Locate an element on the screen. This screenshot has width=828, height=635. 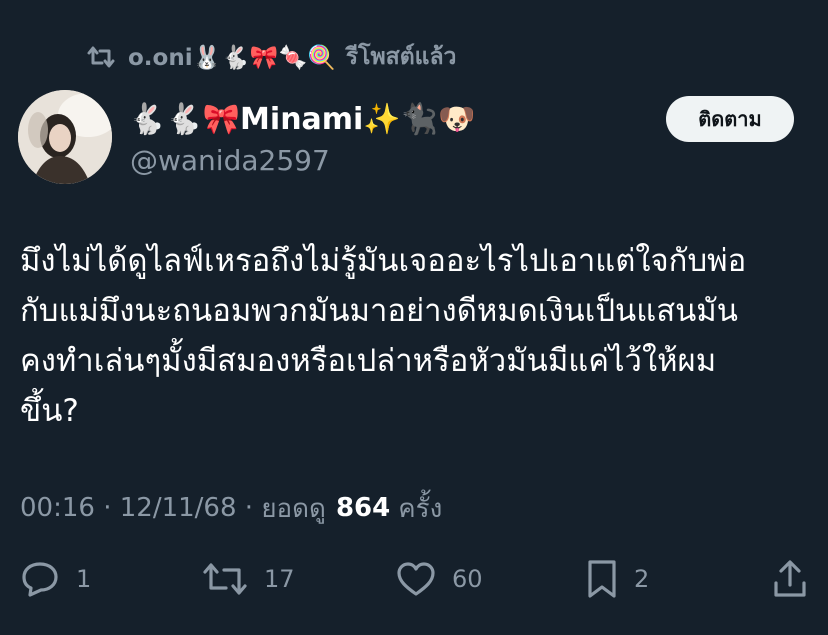
views-unit: ครั้ง is located at coordinates (420, 508).